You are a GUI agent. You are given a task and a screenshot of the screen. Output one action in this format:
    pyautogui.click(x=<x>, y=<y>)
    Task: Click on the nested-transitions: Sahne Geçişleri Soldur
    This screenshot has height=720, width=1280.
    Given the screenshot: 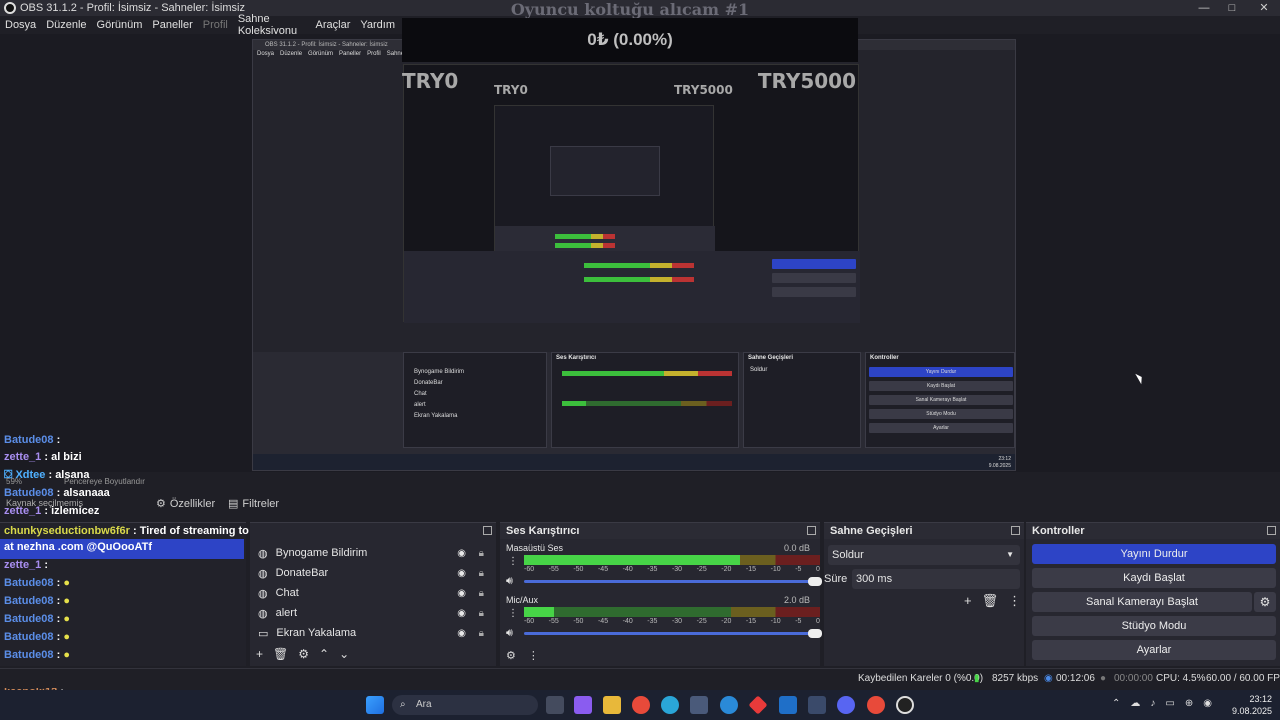 What is the action you would take?
    pyautogui.click(x=802, y=400)
    